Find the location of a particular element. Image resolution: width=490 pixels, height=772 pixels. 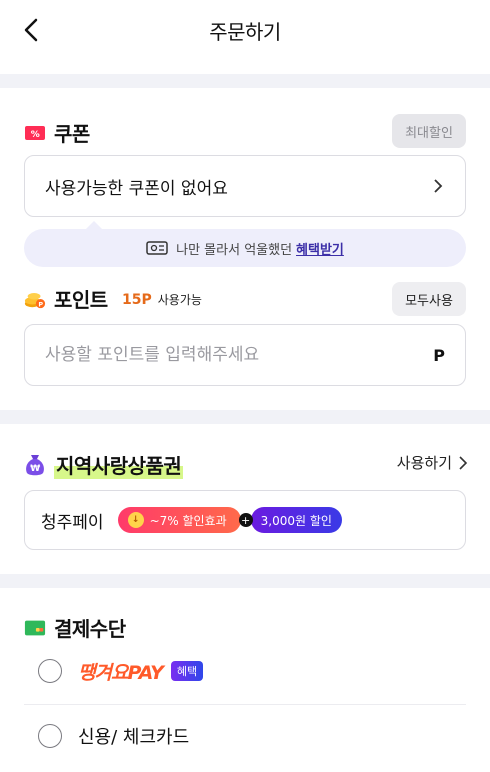

cash-discount-tag: 3,000원 할인 is located at coordinates (296, 520).